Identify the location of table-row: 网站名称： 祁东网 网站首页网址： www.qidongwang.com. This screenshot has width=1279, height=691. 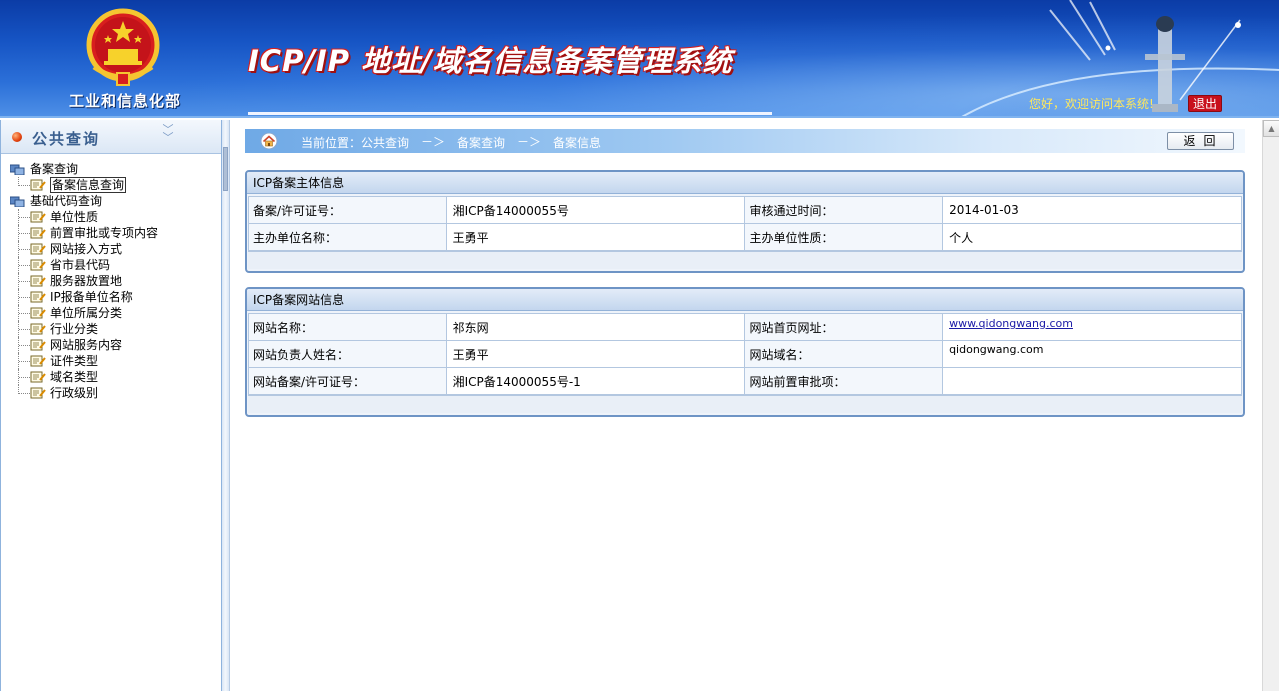
(745, 327).